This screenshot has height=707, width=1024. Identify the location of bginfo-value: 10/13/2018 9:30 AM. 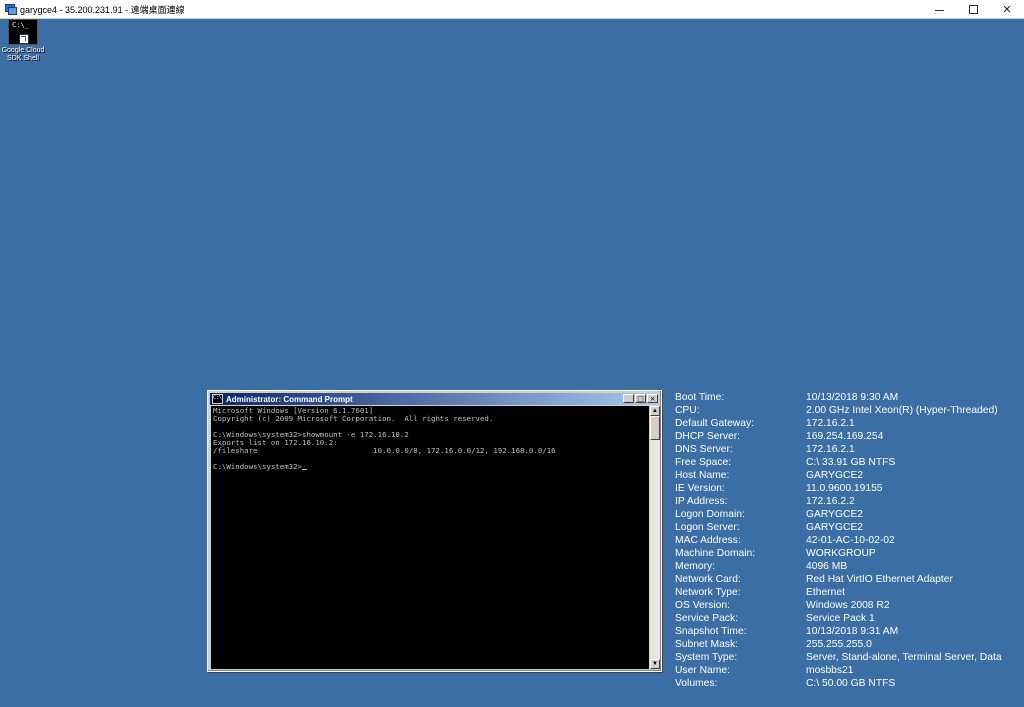
(852, 397).